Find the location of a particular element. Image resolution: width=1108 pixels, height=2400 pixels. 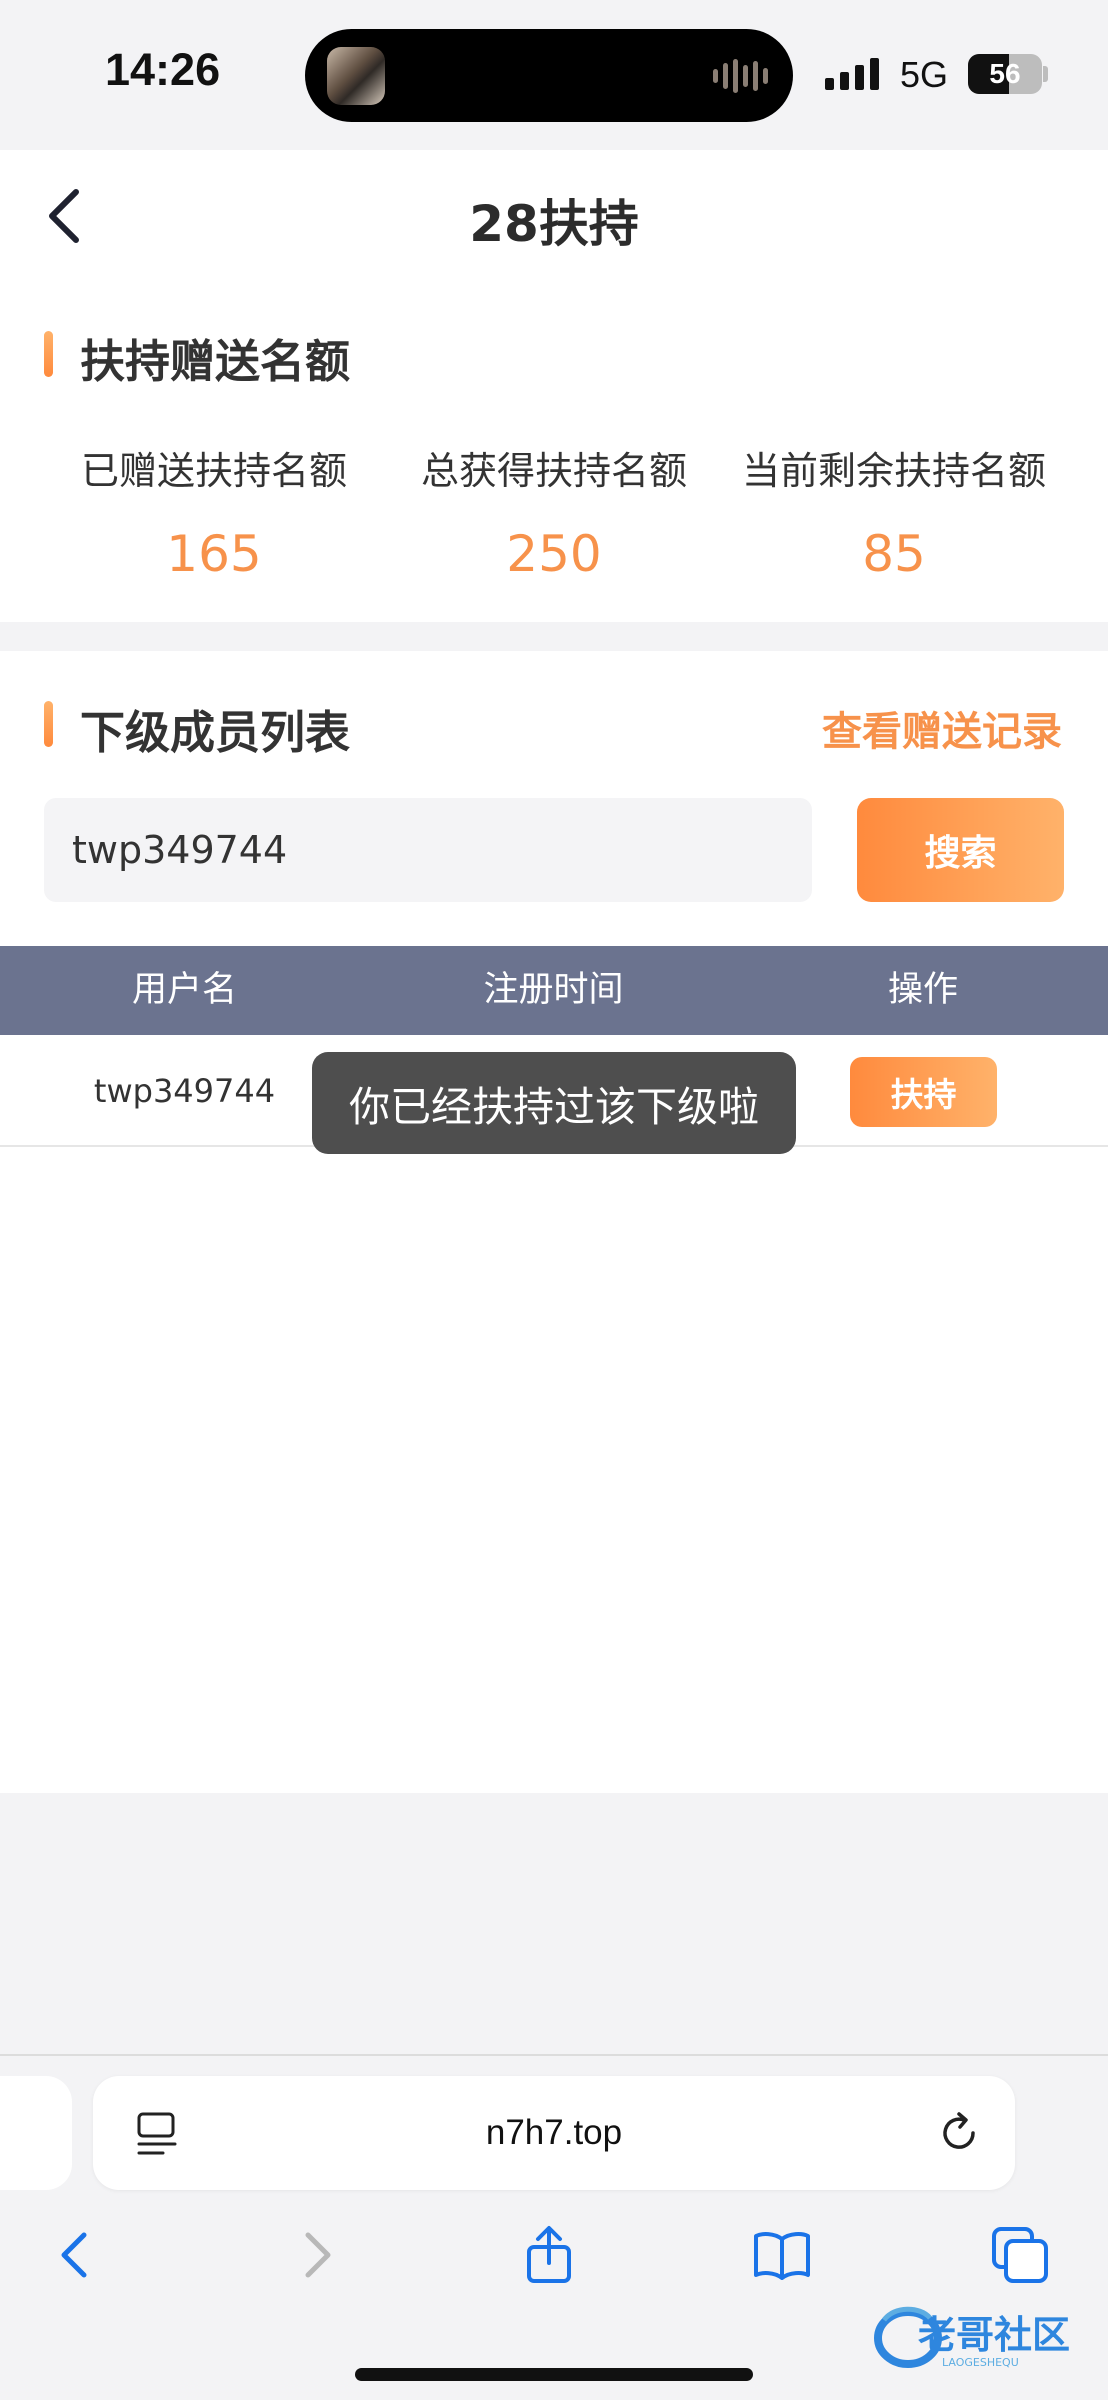

cellular-signal-icon is located at coordinates (852, 74).